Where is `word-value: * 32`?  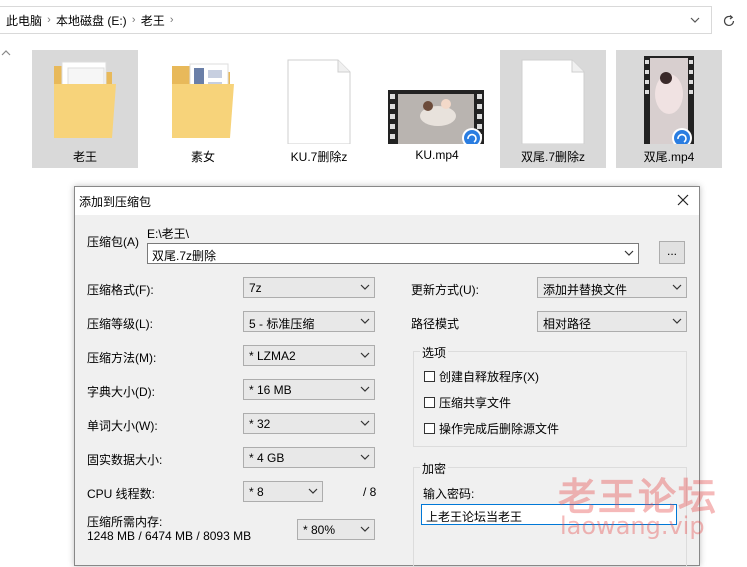
word-value: * 32 is located at coordinates (260, 424).